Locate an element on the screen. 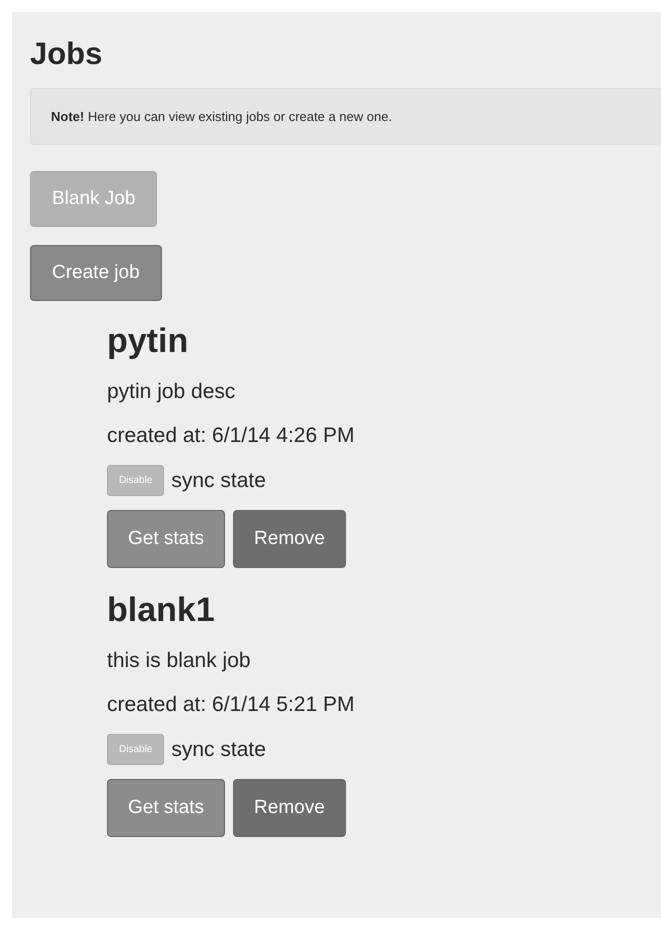 This screenshot has height=930, width=661. job-title: pytin is located at coordinates (148, 341).